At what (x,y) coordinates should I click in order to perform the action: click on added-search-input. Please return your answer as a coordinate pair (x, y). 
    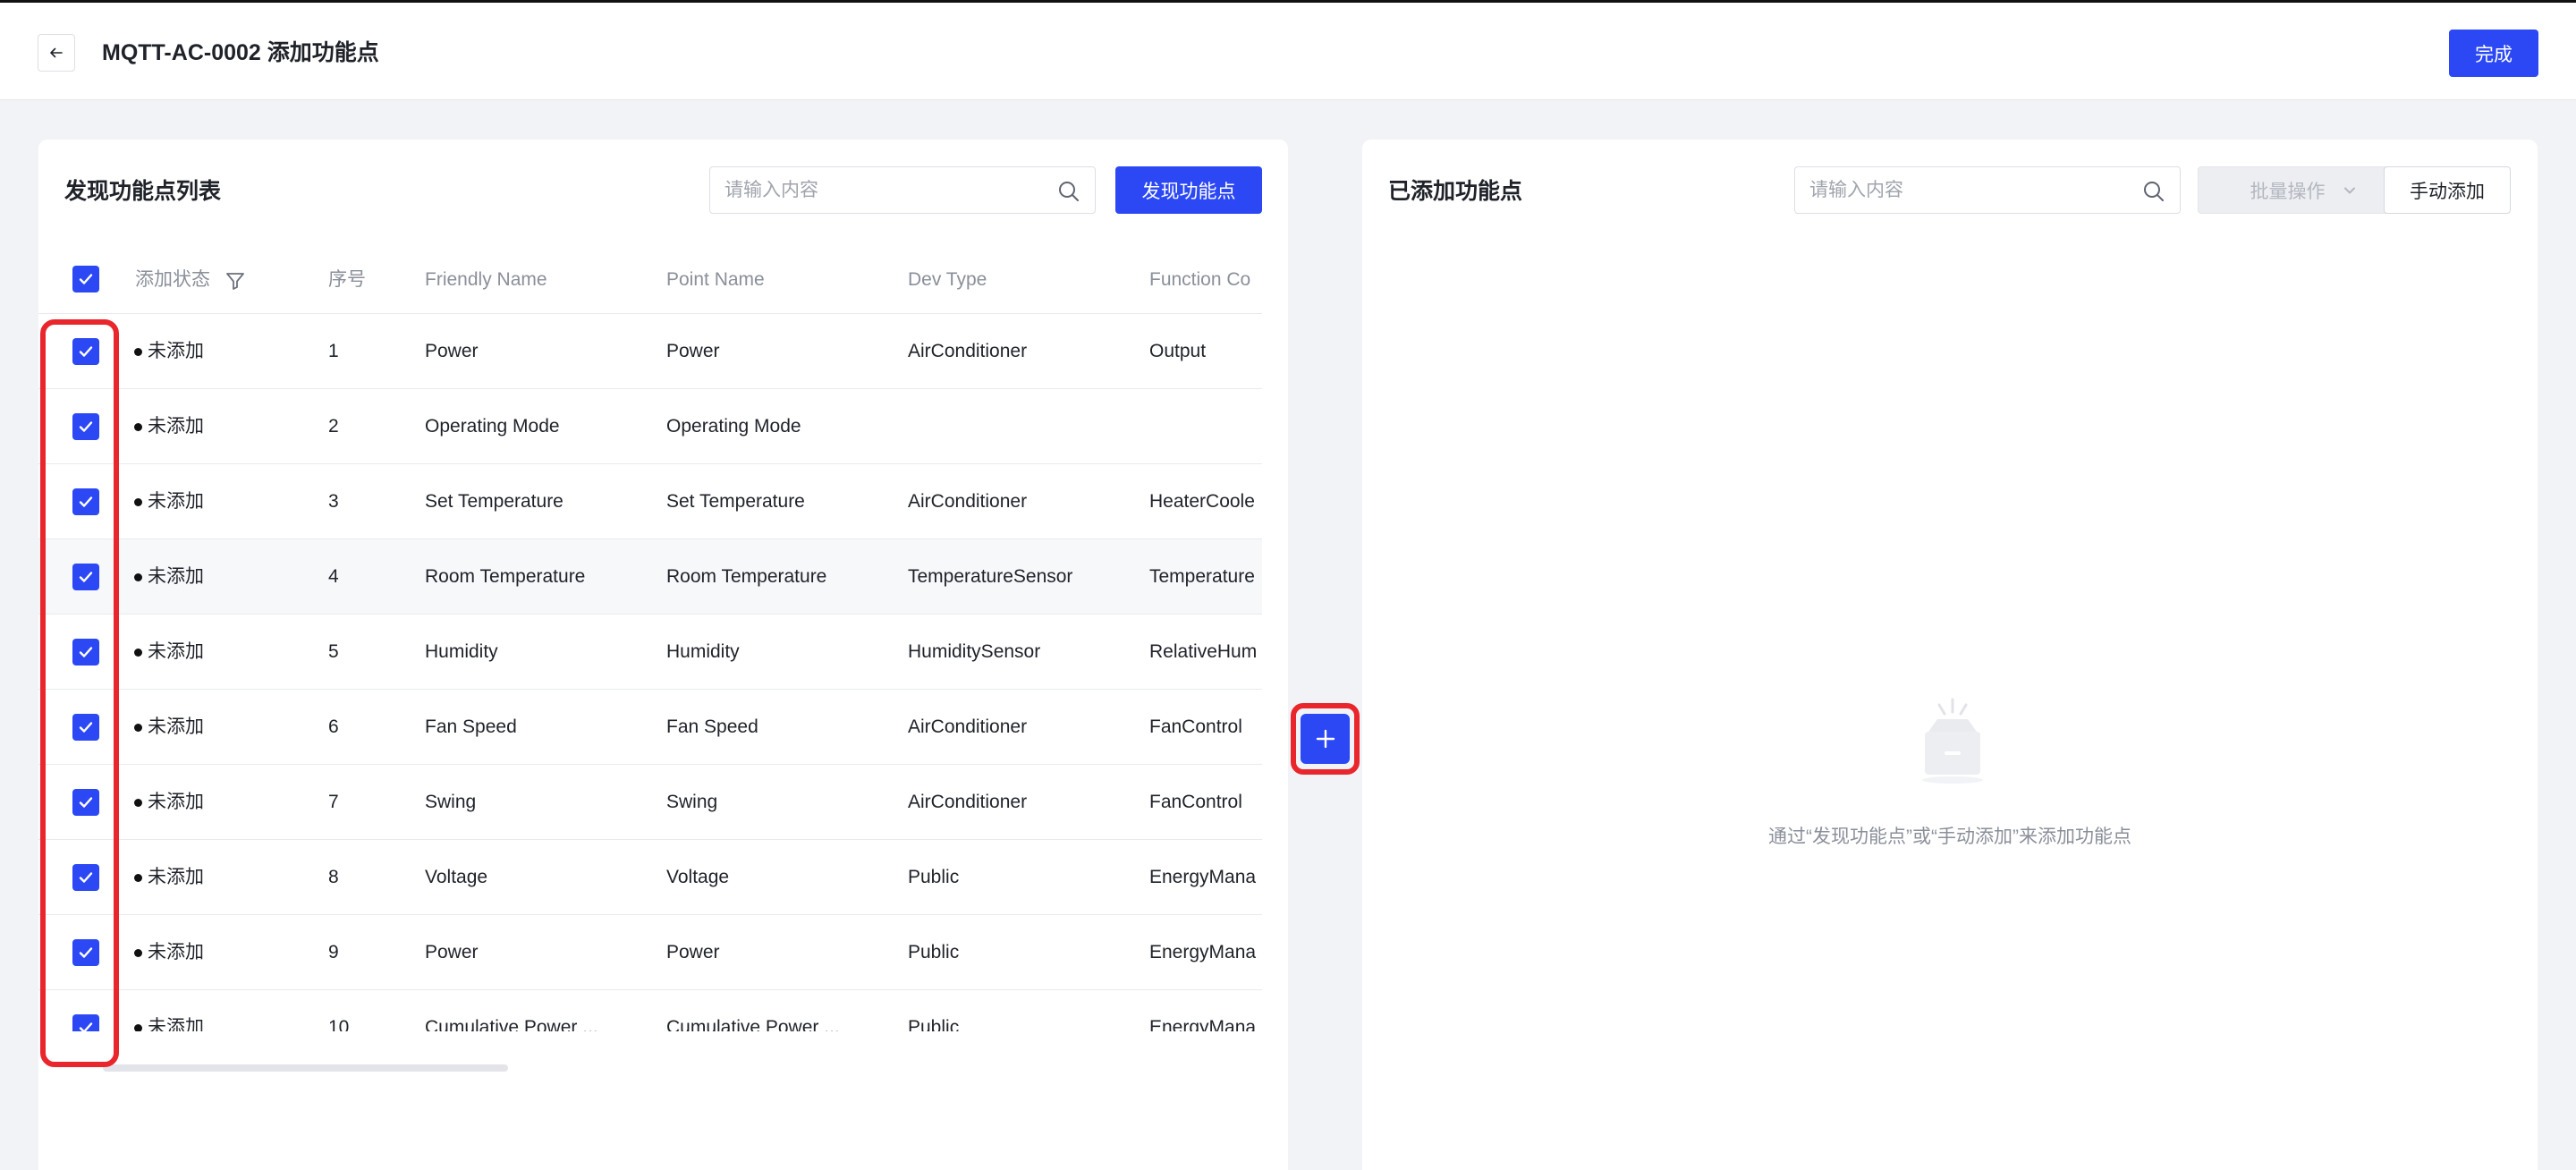
    Looking at the image, I should click on (1987, 190).